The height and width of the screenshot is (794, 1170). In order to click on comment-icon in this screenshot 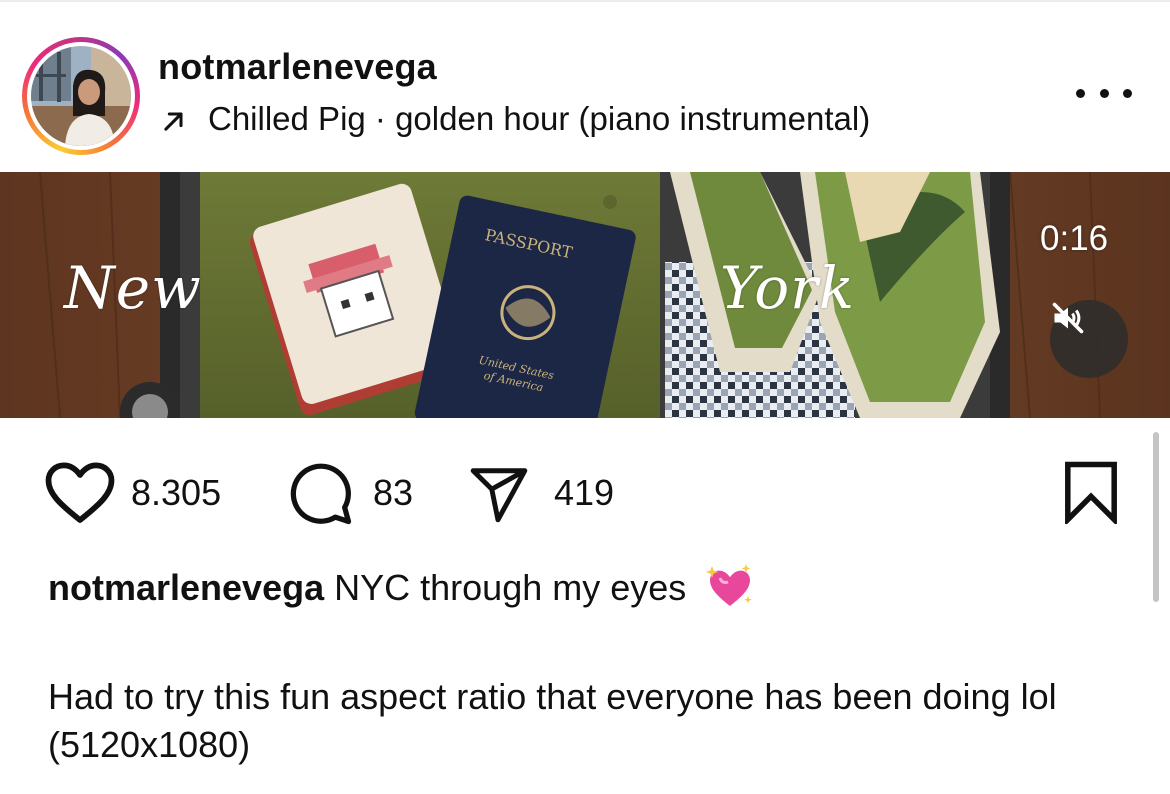, I will do `click(321, 494)`.